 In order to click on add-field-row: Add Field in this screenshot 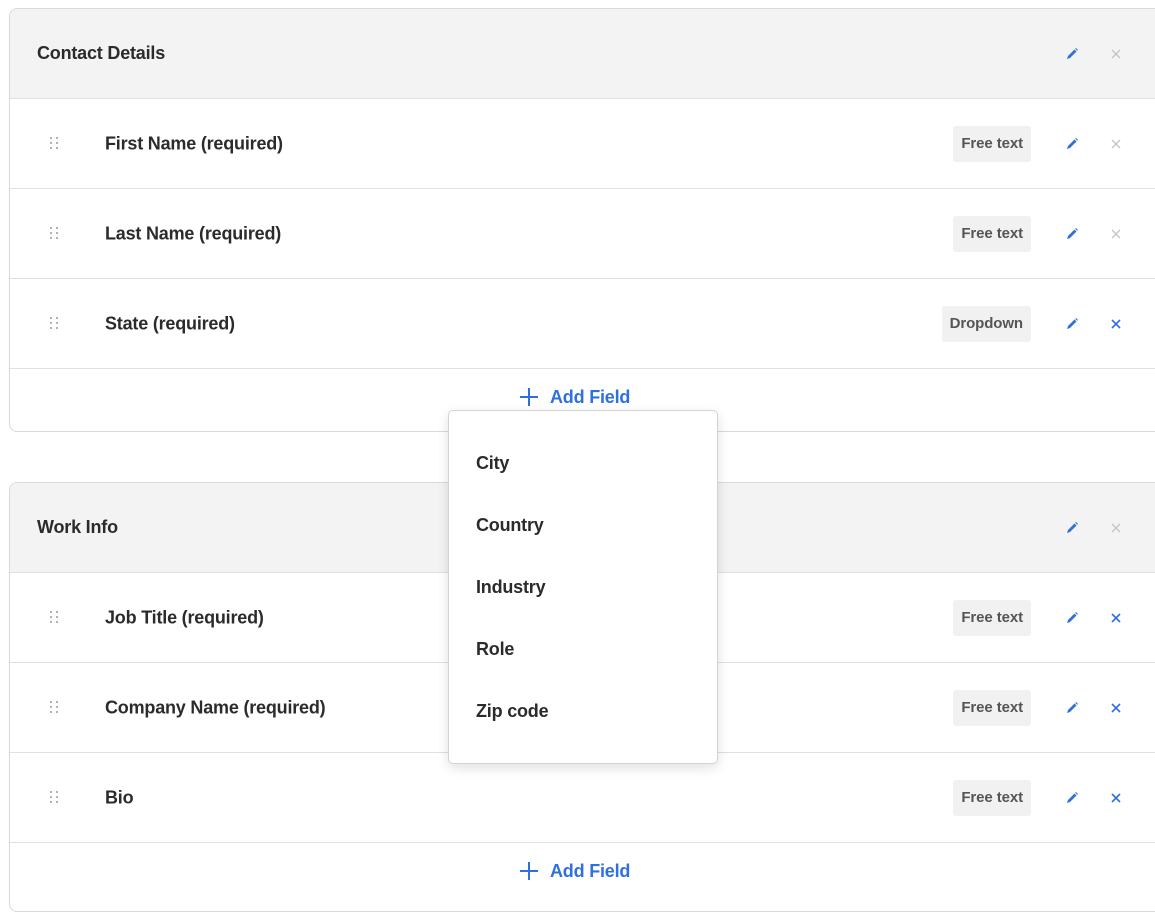, I will do `click(582, 874)`.